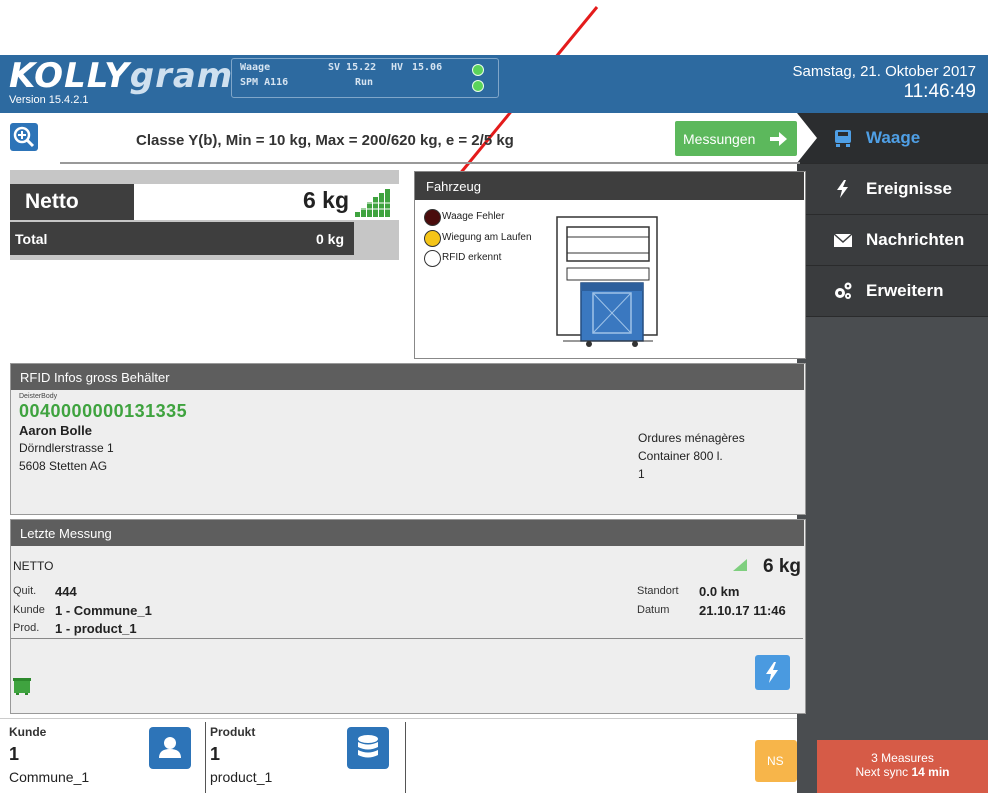 The height and width of the screenshot is (794, 988). What do you see at coordinates (255, 67) in the screenshot?
I see `device-line1: Waage` at bounding box center [255, 67].